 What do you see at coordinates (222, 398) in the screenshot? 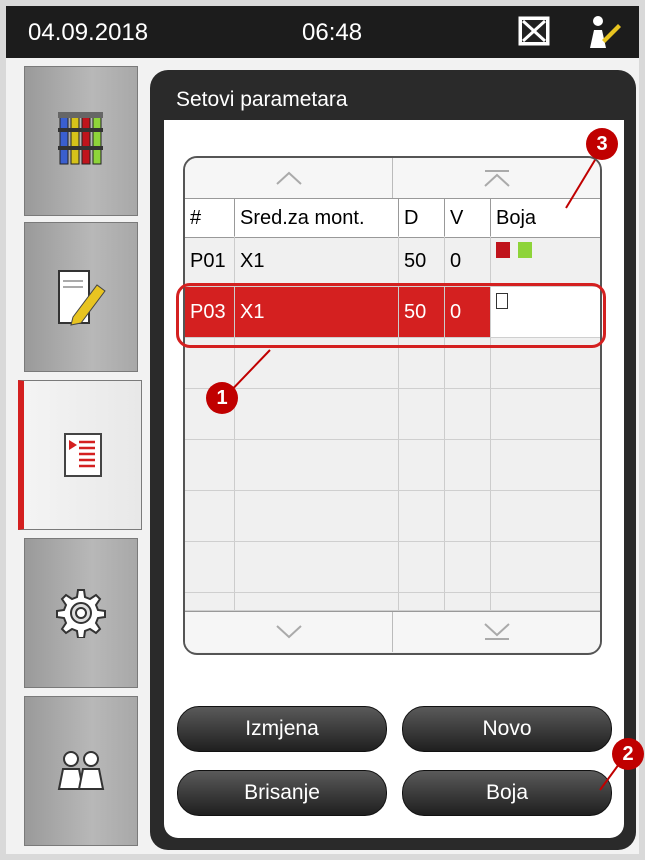
I see `callout-1: 1` at bounding box center [222, 398].